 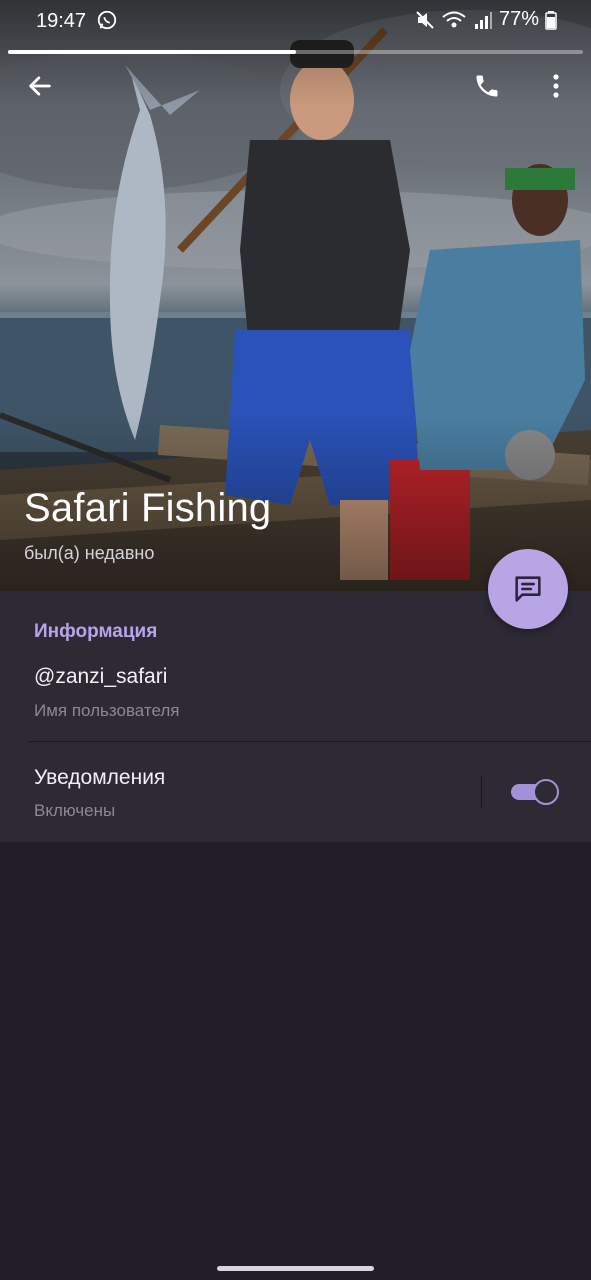 I want to click on send-message-button, so click(x=528, y=589).